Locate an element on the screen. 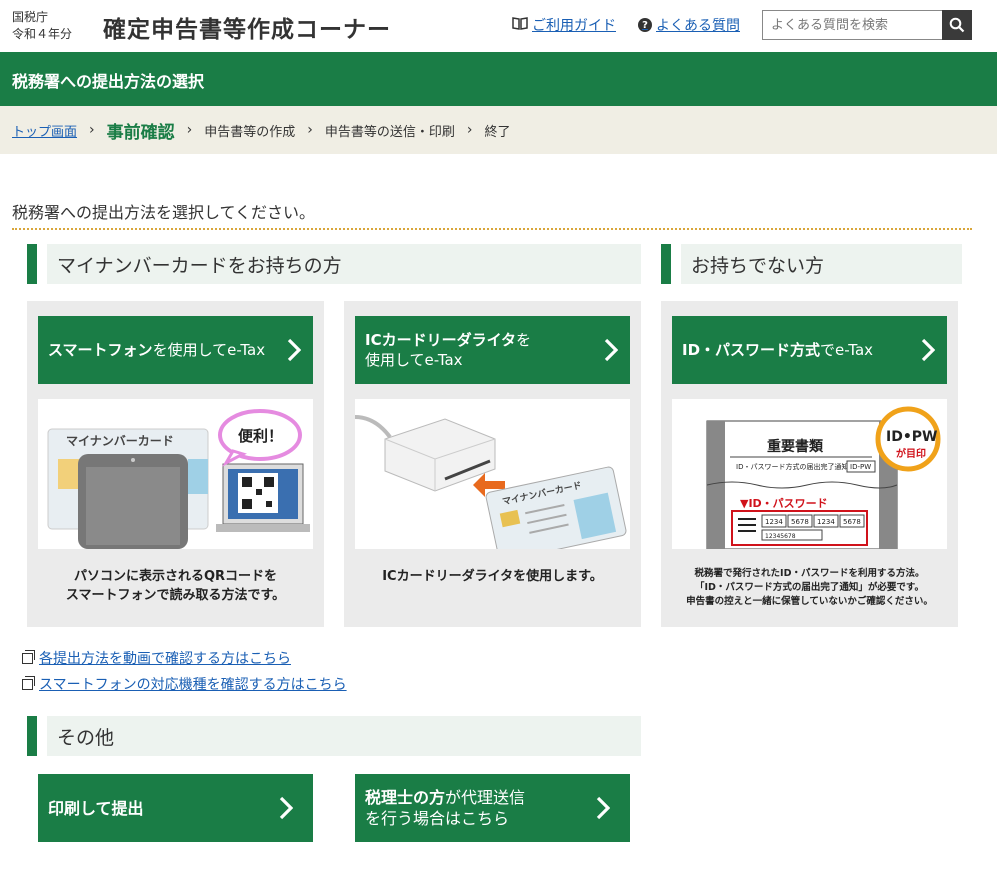 This screenshot has width=997, height=874. tax-accountant-button: 税理士の方が代理送信 を行う場合はこちら is located at coordinates (492, 808).